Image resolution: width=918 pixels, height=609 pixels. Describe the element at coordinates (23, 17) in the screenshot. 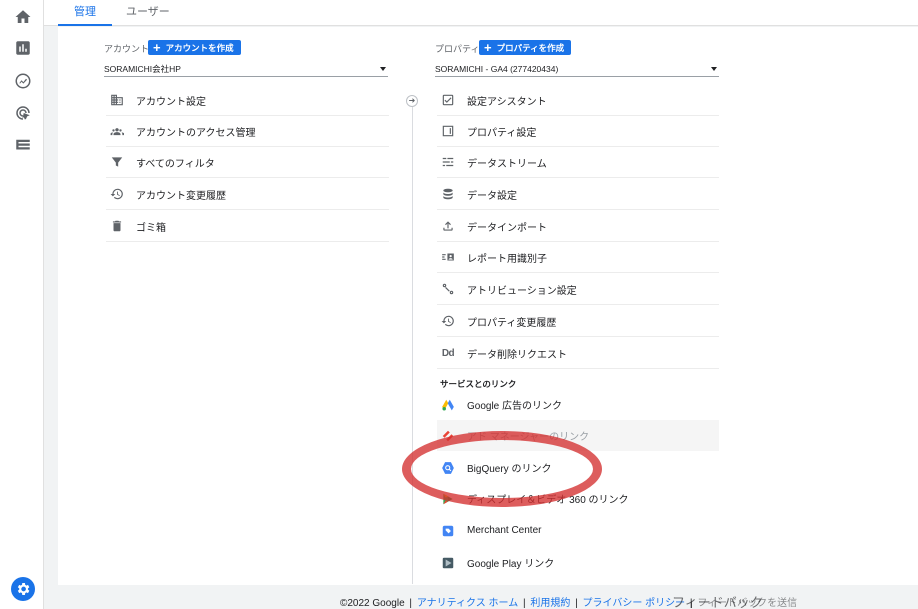

I see `home-icon` at that location.